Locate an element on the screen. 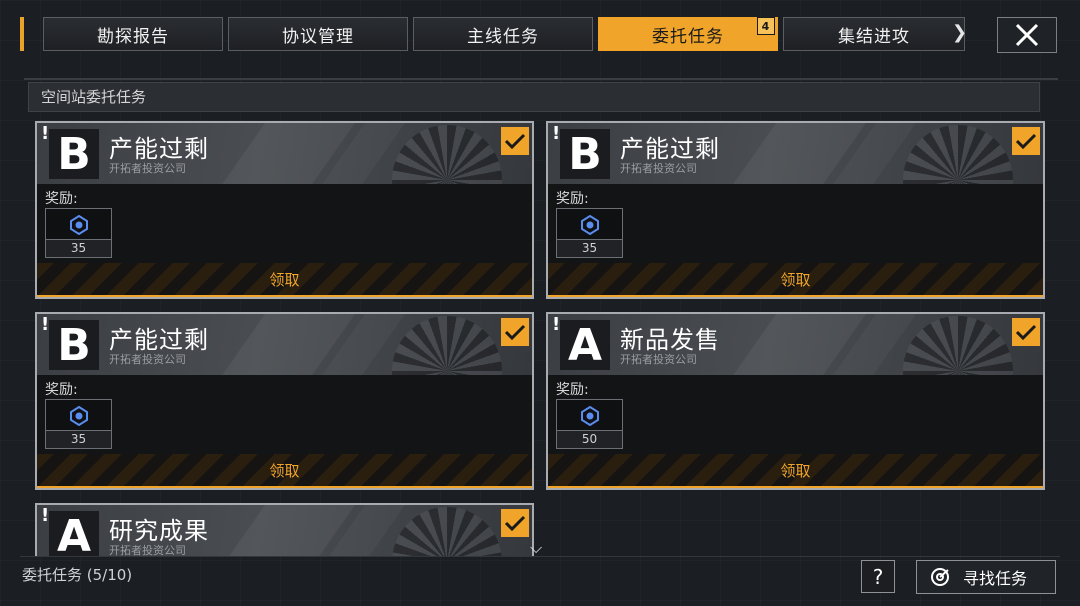 The image size is (1080, 606). tab-label: 勘探报告 is located at coordinates (133, 36).